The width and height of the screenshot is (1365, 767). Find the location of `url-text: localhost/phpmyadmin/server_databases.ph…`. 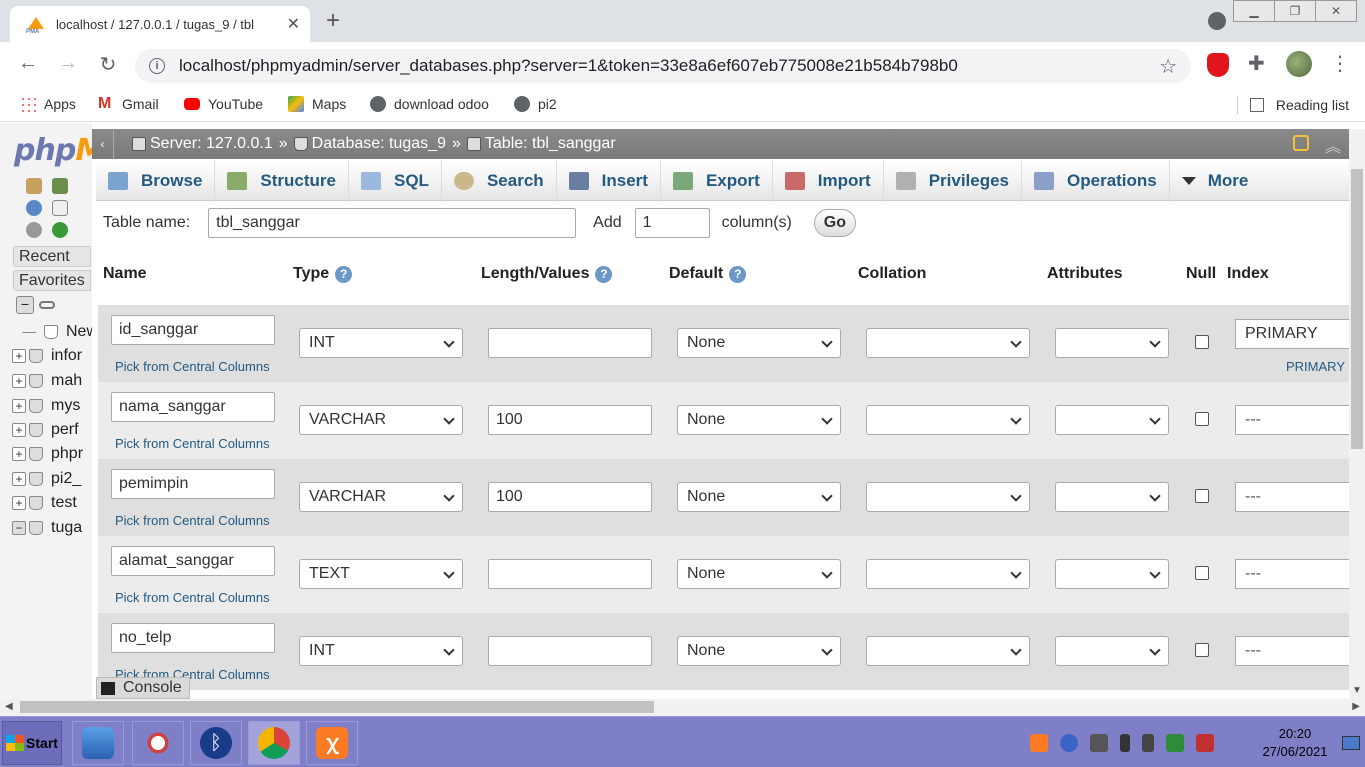

url-text: localhost/phpmyadmin/server_databases.ph… is located at coordinates (669, 66).